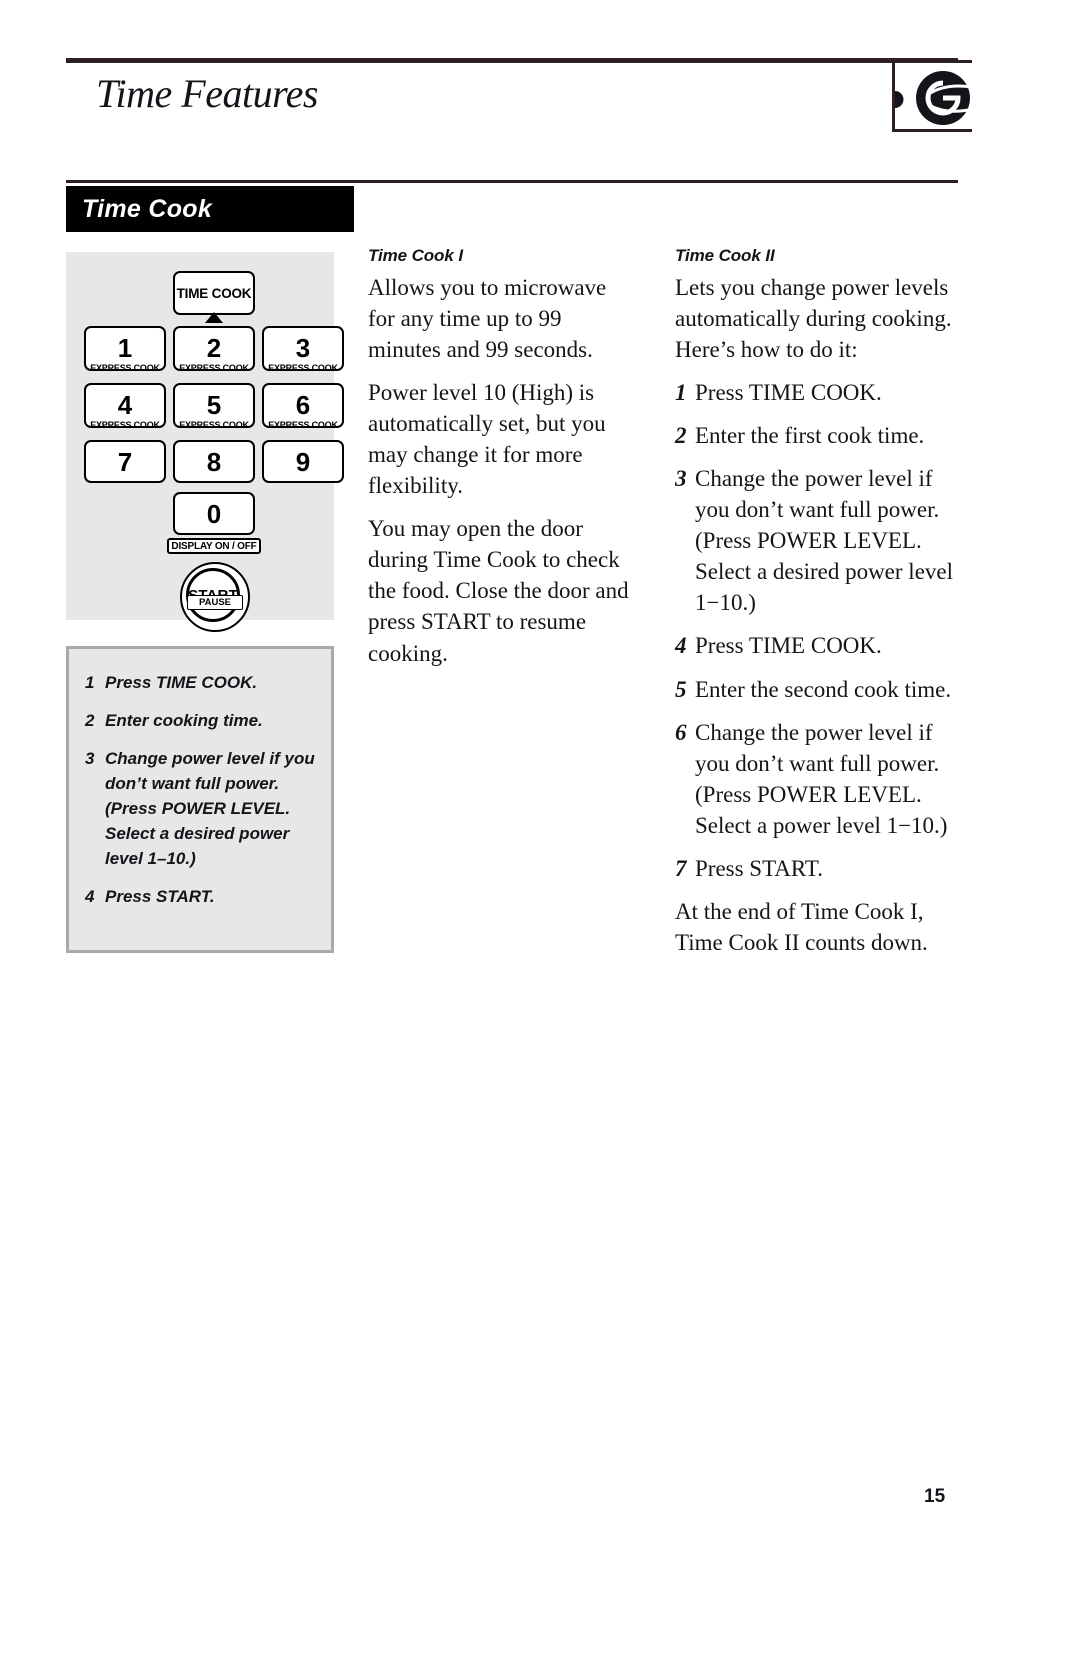 This screenshot has width=1080, height=1669. What do you see at coordinates (214, 368) in the screenshot?
I see `key-2-sublabel: EXPRESS COOK` at bounding box center [214, 368].